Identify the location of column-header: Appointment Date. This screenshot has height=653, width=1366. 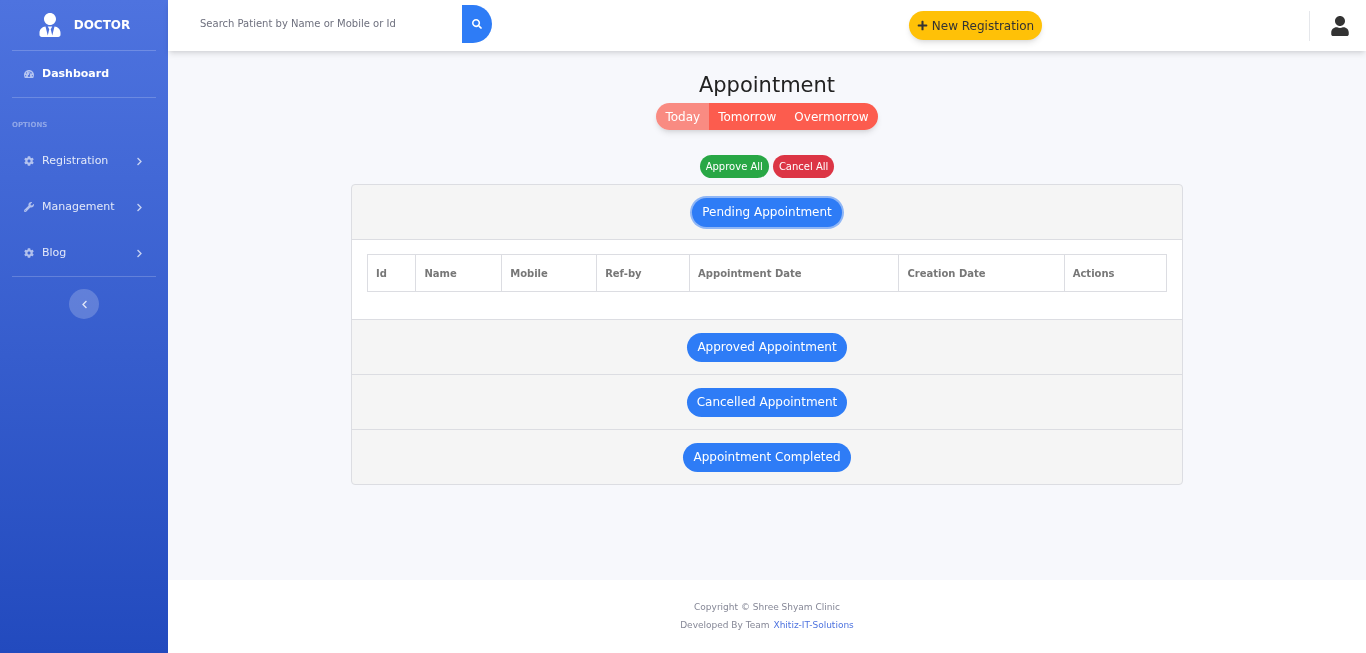
(794, 273).